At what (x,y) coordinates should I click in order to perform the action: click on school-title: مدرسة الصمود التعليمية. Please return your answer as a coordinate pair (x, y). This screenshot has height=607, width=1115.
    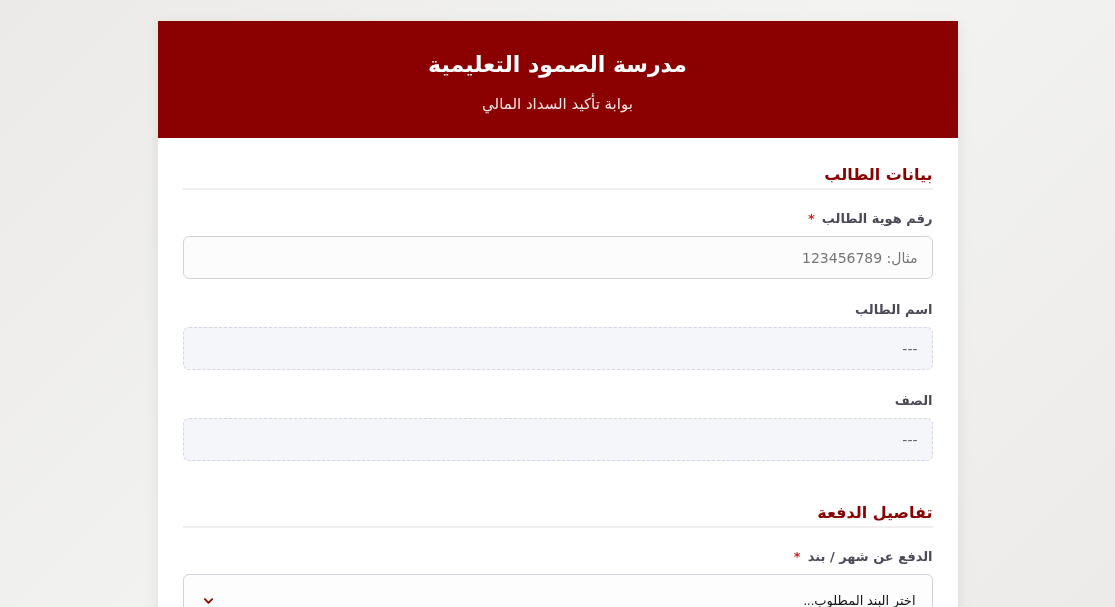
    Looking at the image, I should click on (557, 65).